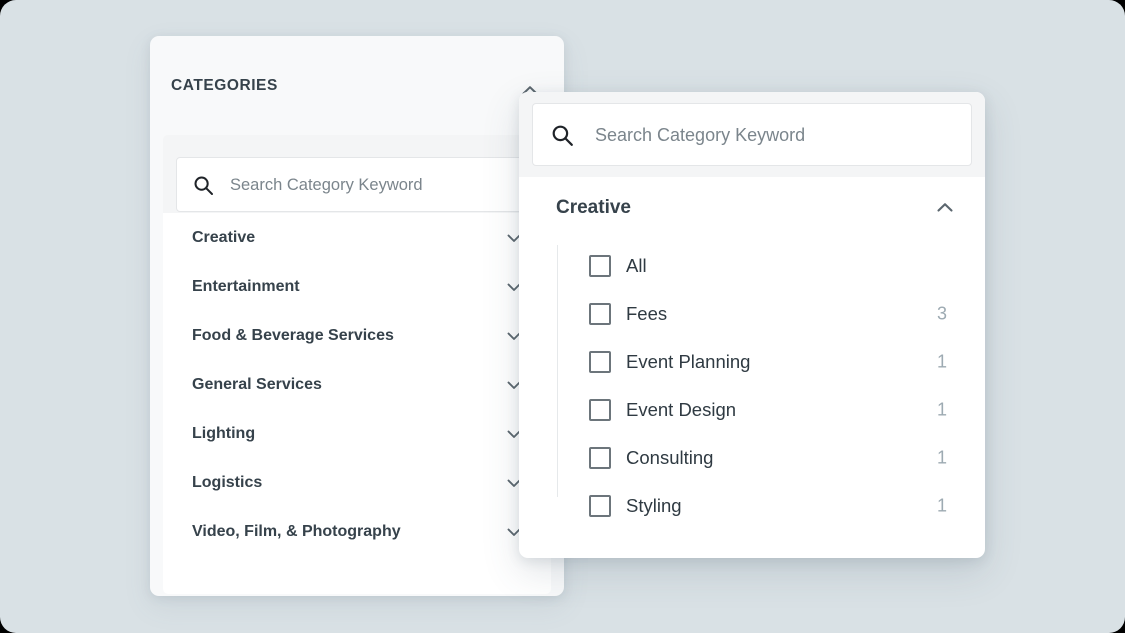  I want to click on checkbox-fees, so click(600, 314).